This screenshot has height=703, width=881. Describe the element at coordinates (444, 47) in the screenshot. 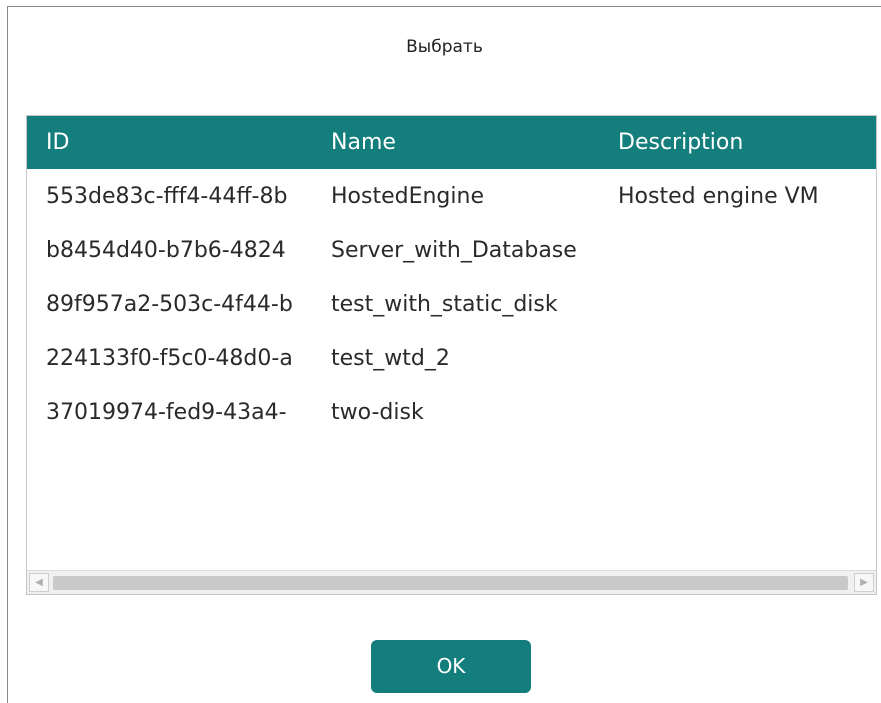

I see `dialog-title: Выбрать` at that location.